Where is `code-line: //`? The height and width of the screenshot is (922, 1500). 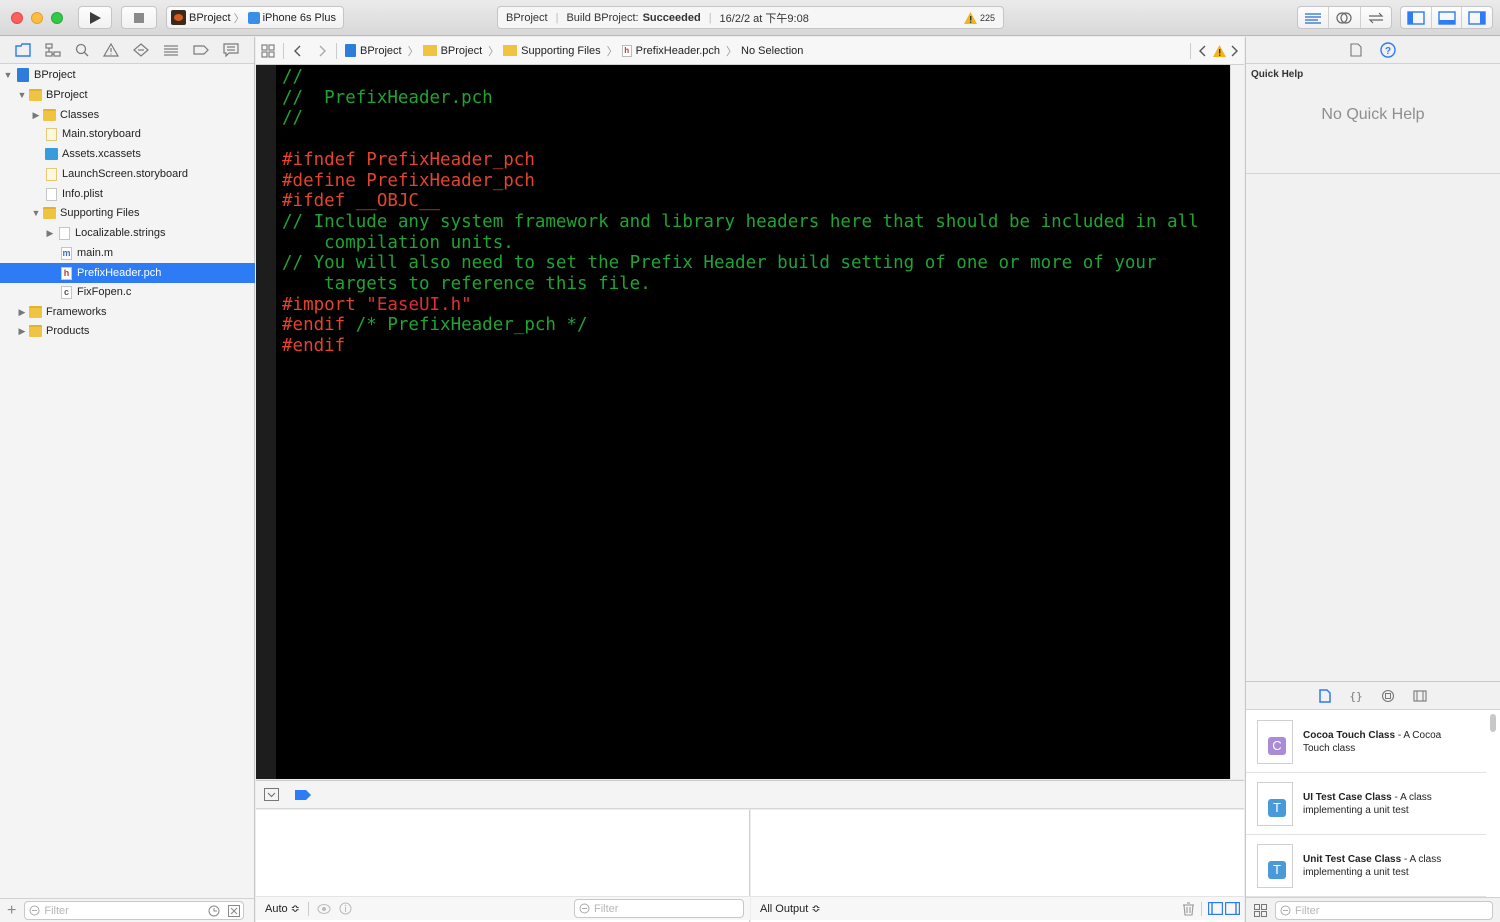 code-line: // is located at coordinates (293, 77).